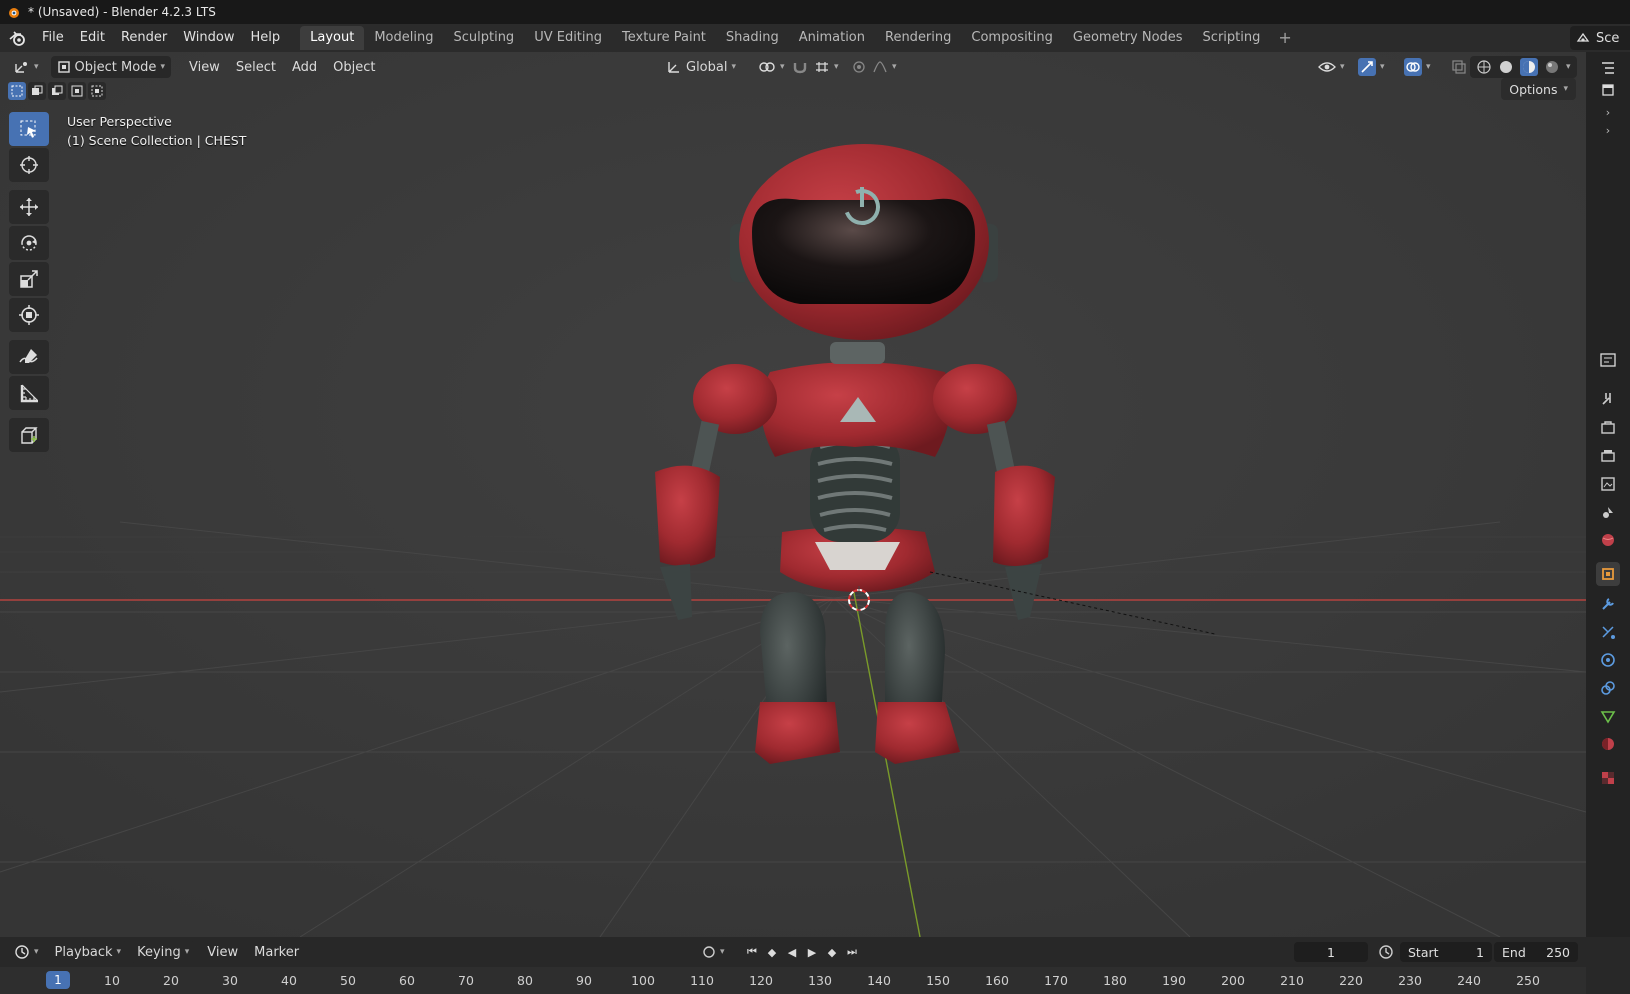 The height and width of the screenshot is (994, 1630). What do you see at coordinates (29, 279) in the screenshot?
I see `scale-tool` at bounding box center [29, 279].